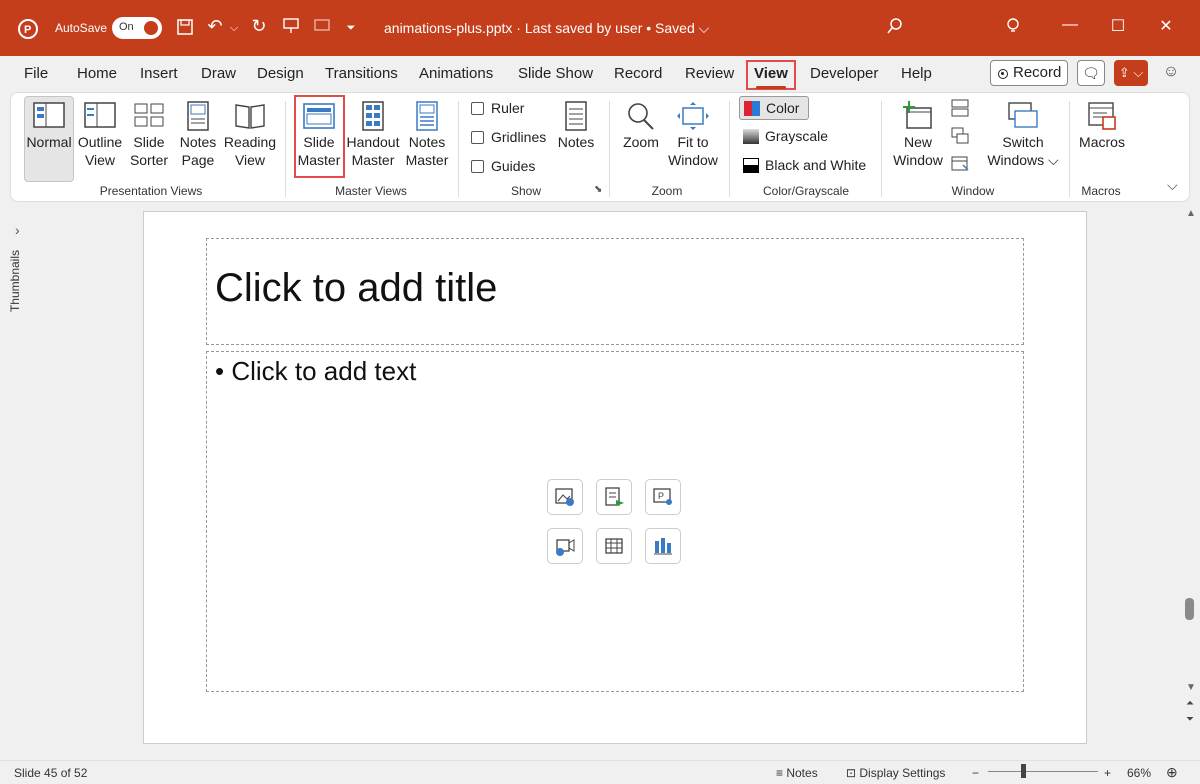 The width and height of the screenshot is (1200, 784). I want to click on reading-view-icon, so click(250, 116).